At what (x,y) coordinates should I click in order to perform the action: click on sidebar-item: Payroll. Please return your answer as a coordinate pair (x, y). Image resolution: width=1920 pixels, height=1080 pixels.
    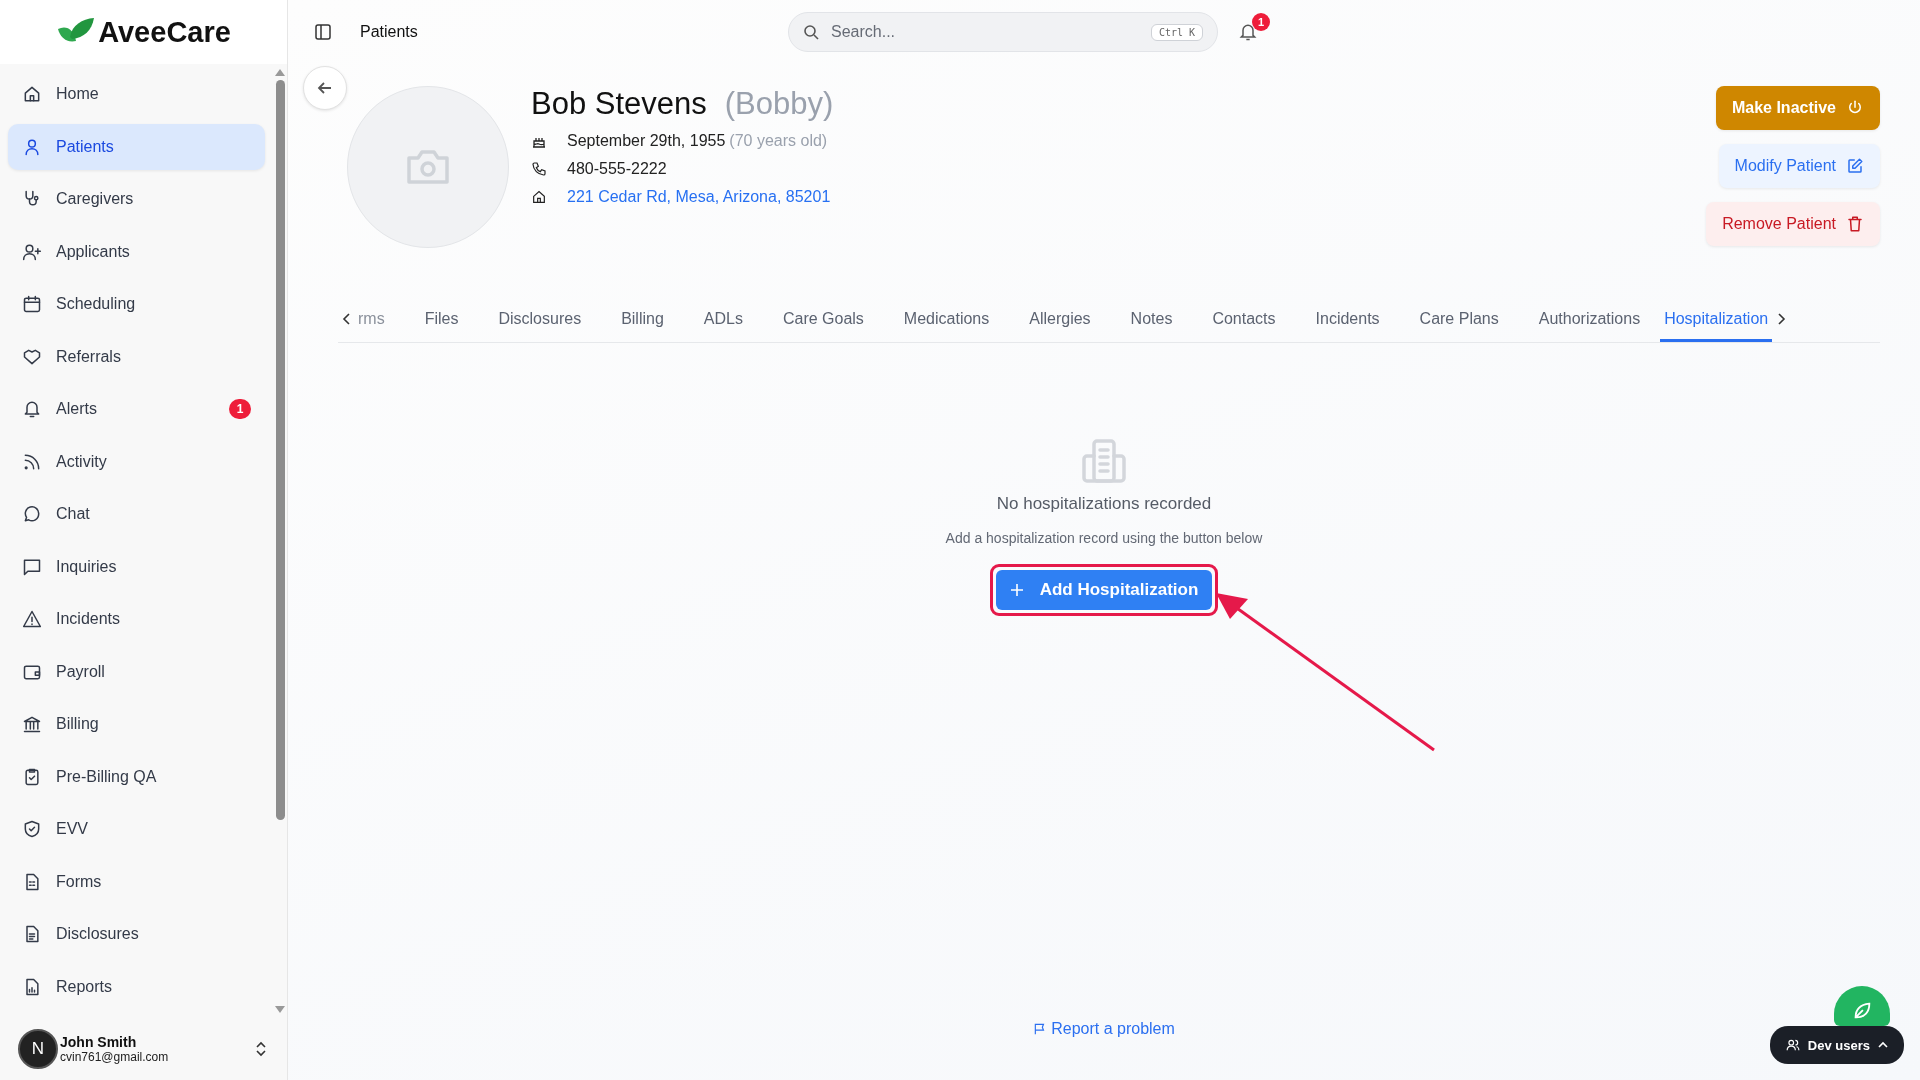
    Looking at the image, I should click on (136, 671).